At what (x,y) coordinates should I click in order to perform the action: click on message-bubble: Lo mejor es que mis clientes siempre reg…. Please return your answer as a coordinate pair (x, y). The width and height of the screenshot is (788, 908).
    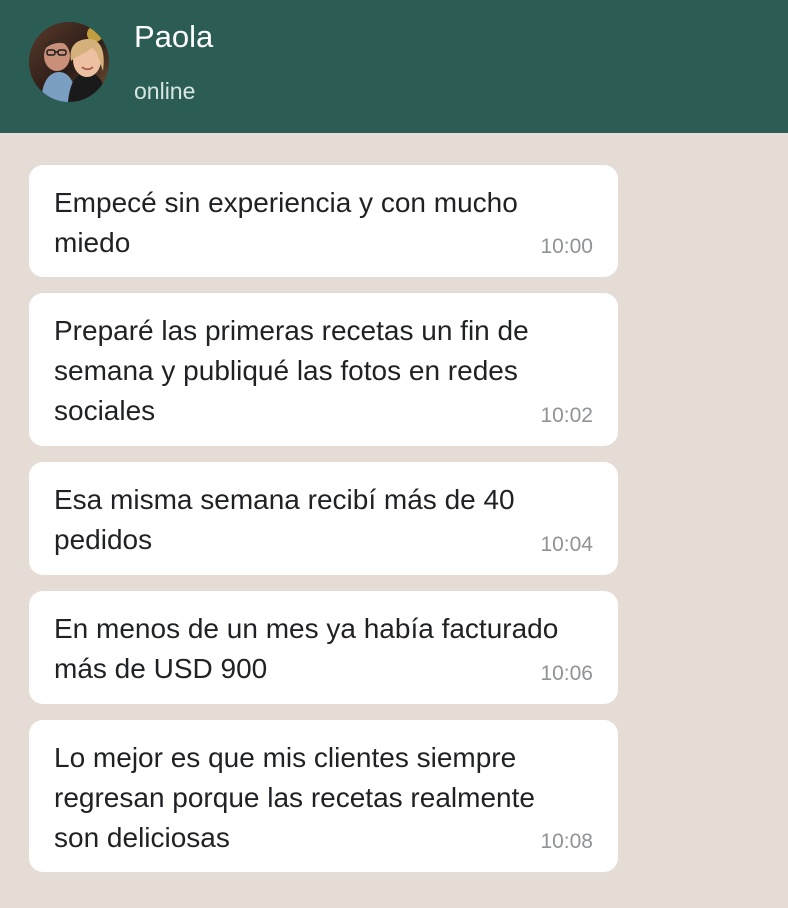
    Looking at the image, I should click on (323, 796).